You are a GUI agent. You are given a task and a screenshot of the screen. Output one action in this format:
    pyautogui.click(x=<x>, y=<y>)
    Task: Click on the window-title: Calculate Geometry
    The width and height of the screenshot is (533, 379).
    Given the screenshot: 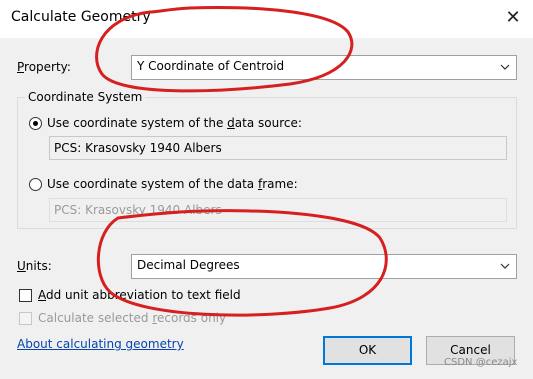 What is the action you would take?
    pyautogui.click(x=81, y=17)
    